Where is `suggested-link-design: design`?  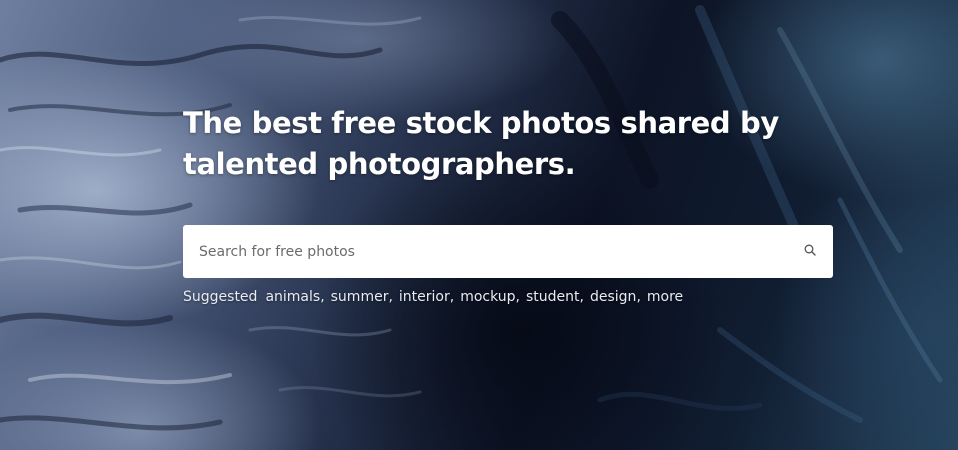 suggested-link-design: design is located at coordinates (613, 297).